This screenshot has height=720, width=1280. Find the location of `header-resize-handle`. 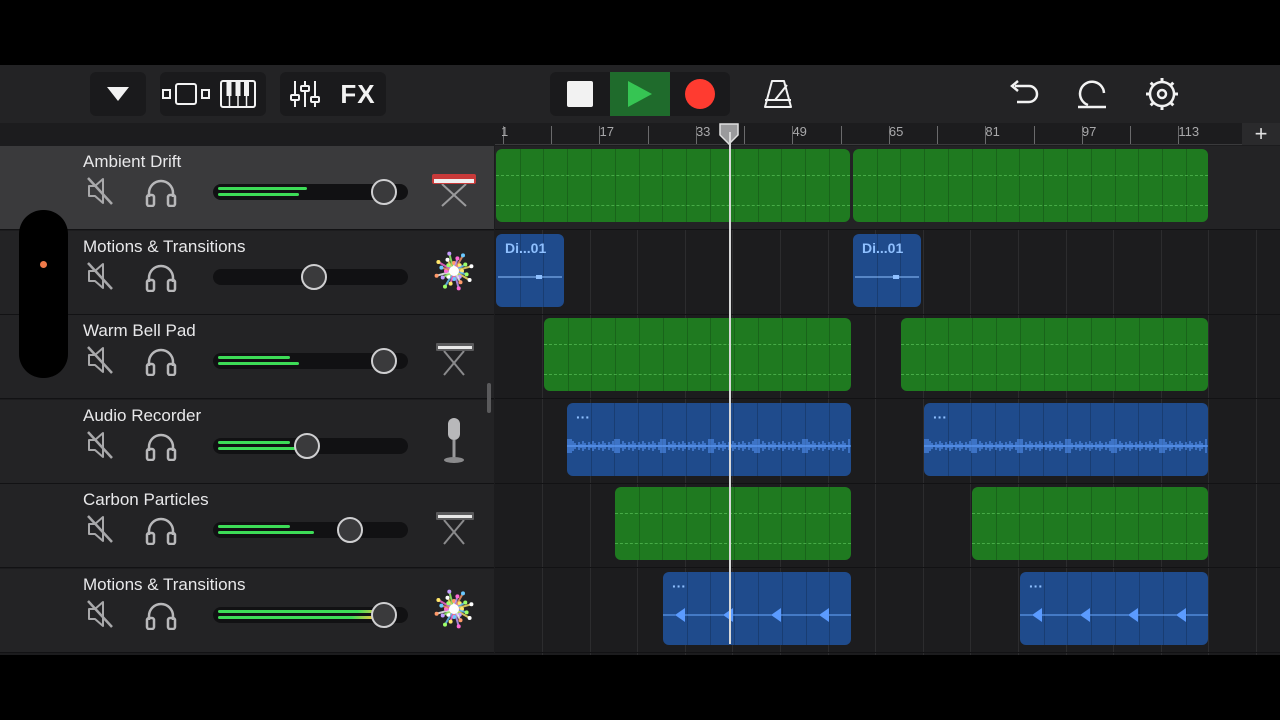

header-resize-handle is located at coordinates (489, 398).